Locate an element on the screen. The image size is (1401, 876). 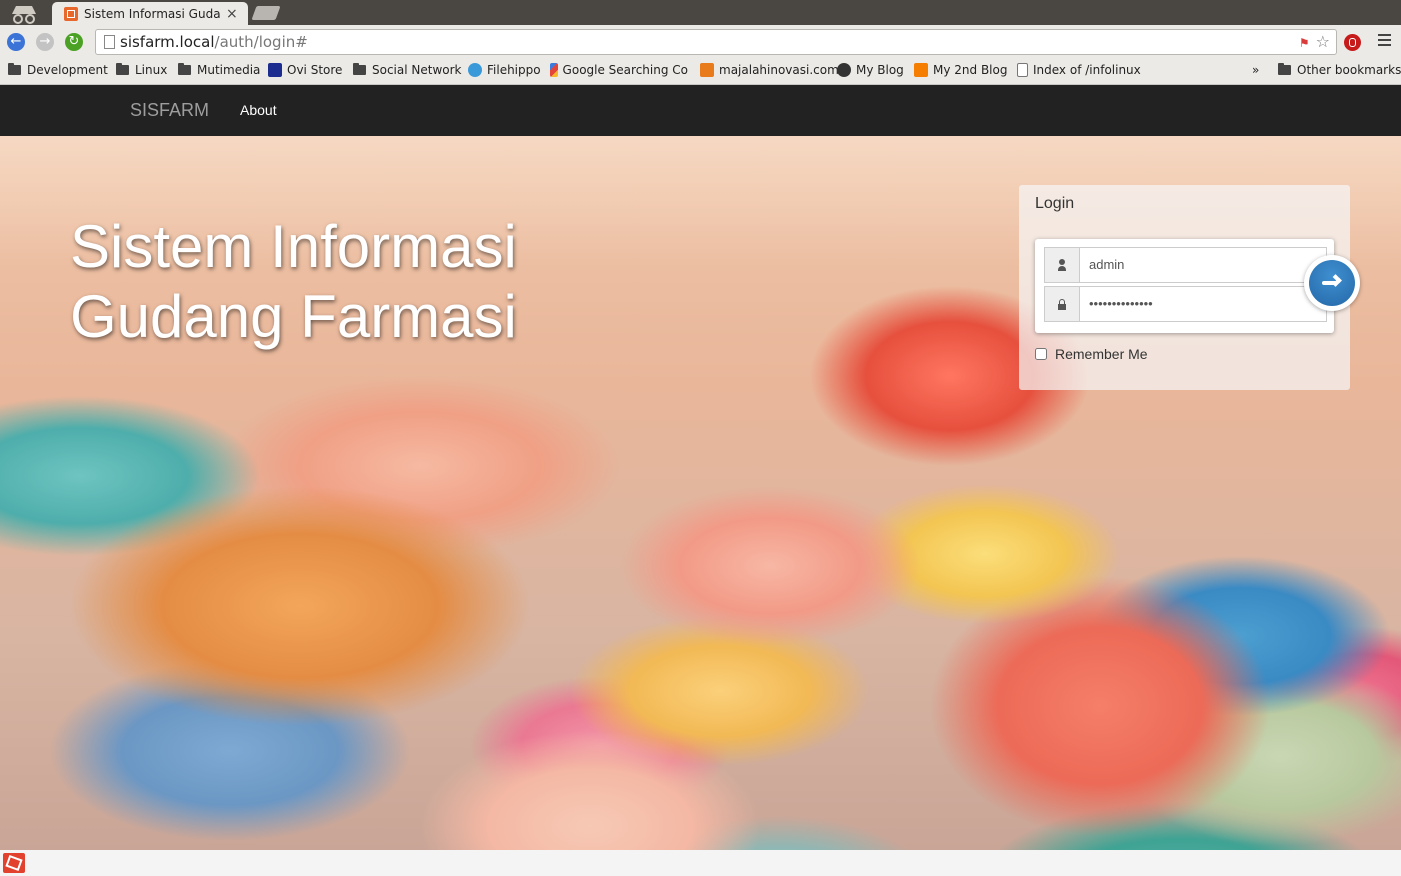
remember-me: Remember Me is located at coordinates (1091, 354).